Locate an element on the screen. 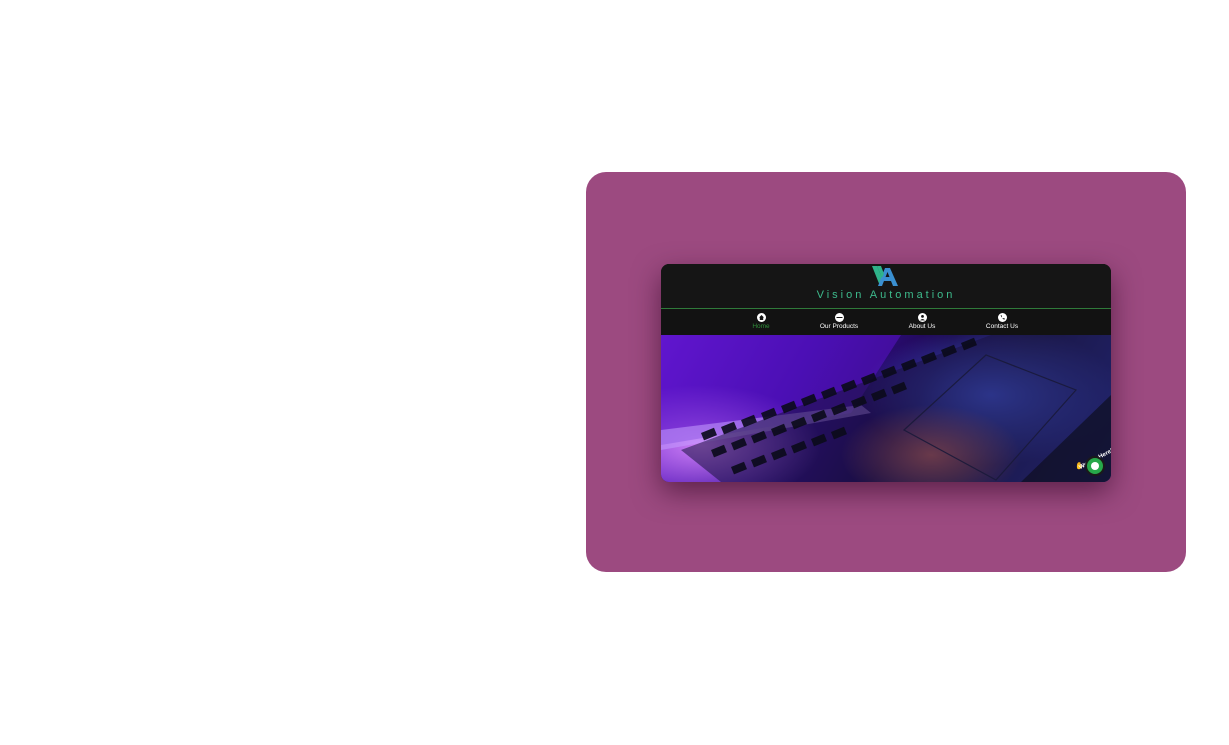 The image size is (1229, 745). chat-widget: ✋ We Are Here! is located at coordinates (1091, 463).